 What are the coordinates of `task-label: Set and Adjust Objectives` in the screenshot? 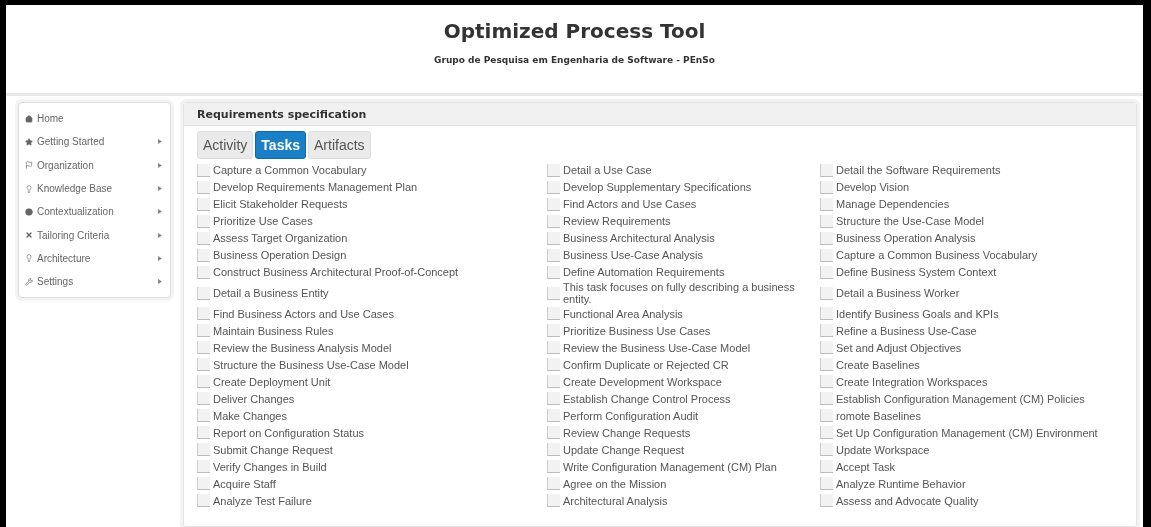 It's located at (899, 347).